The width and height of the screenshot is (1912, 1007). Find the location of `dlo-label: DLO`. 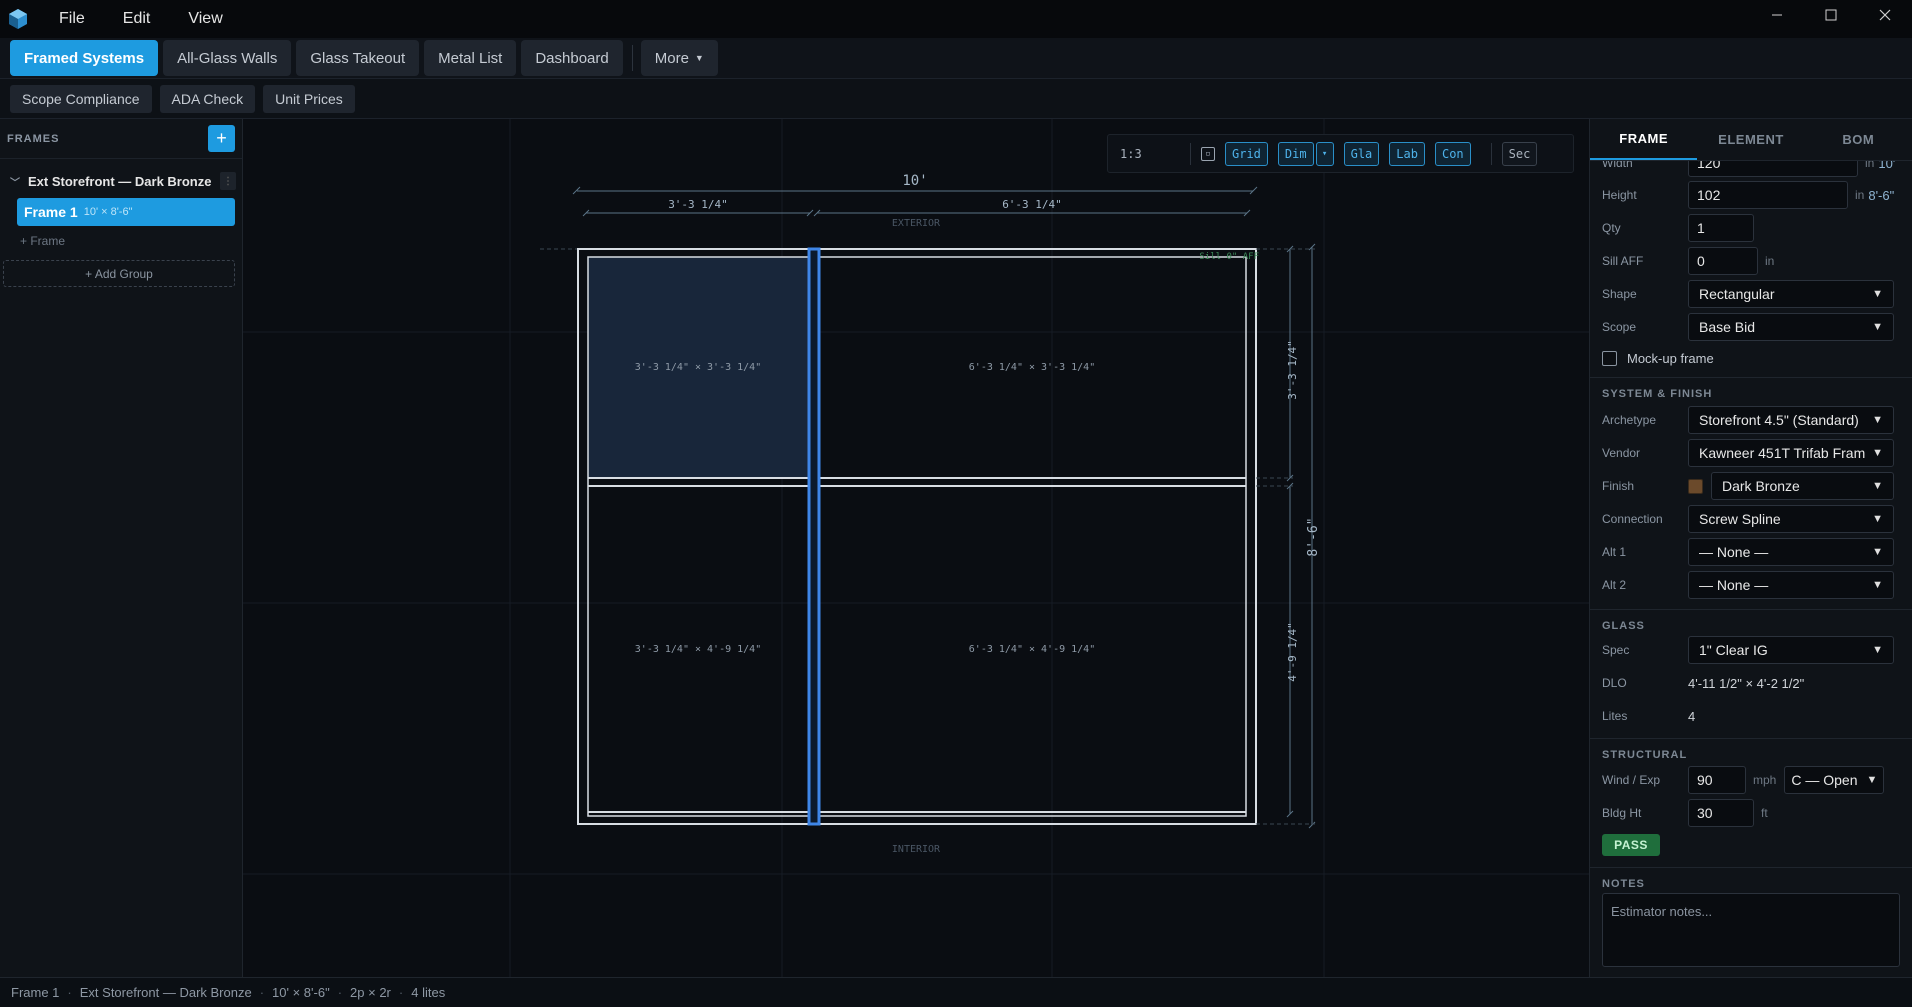

dlo-label: DLO is located at coordinates (1614, 683).